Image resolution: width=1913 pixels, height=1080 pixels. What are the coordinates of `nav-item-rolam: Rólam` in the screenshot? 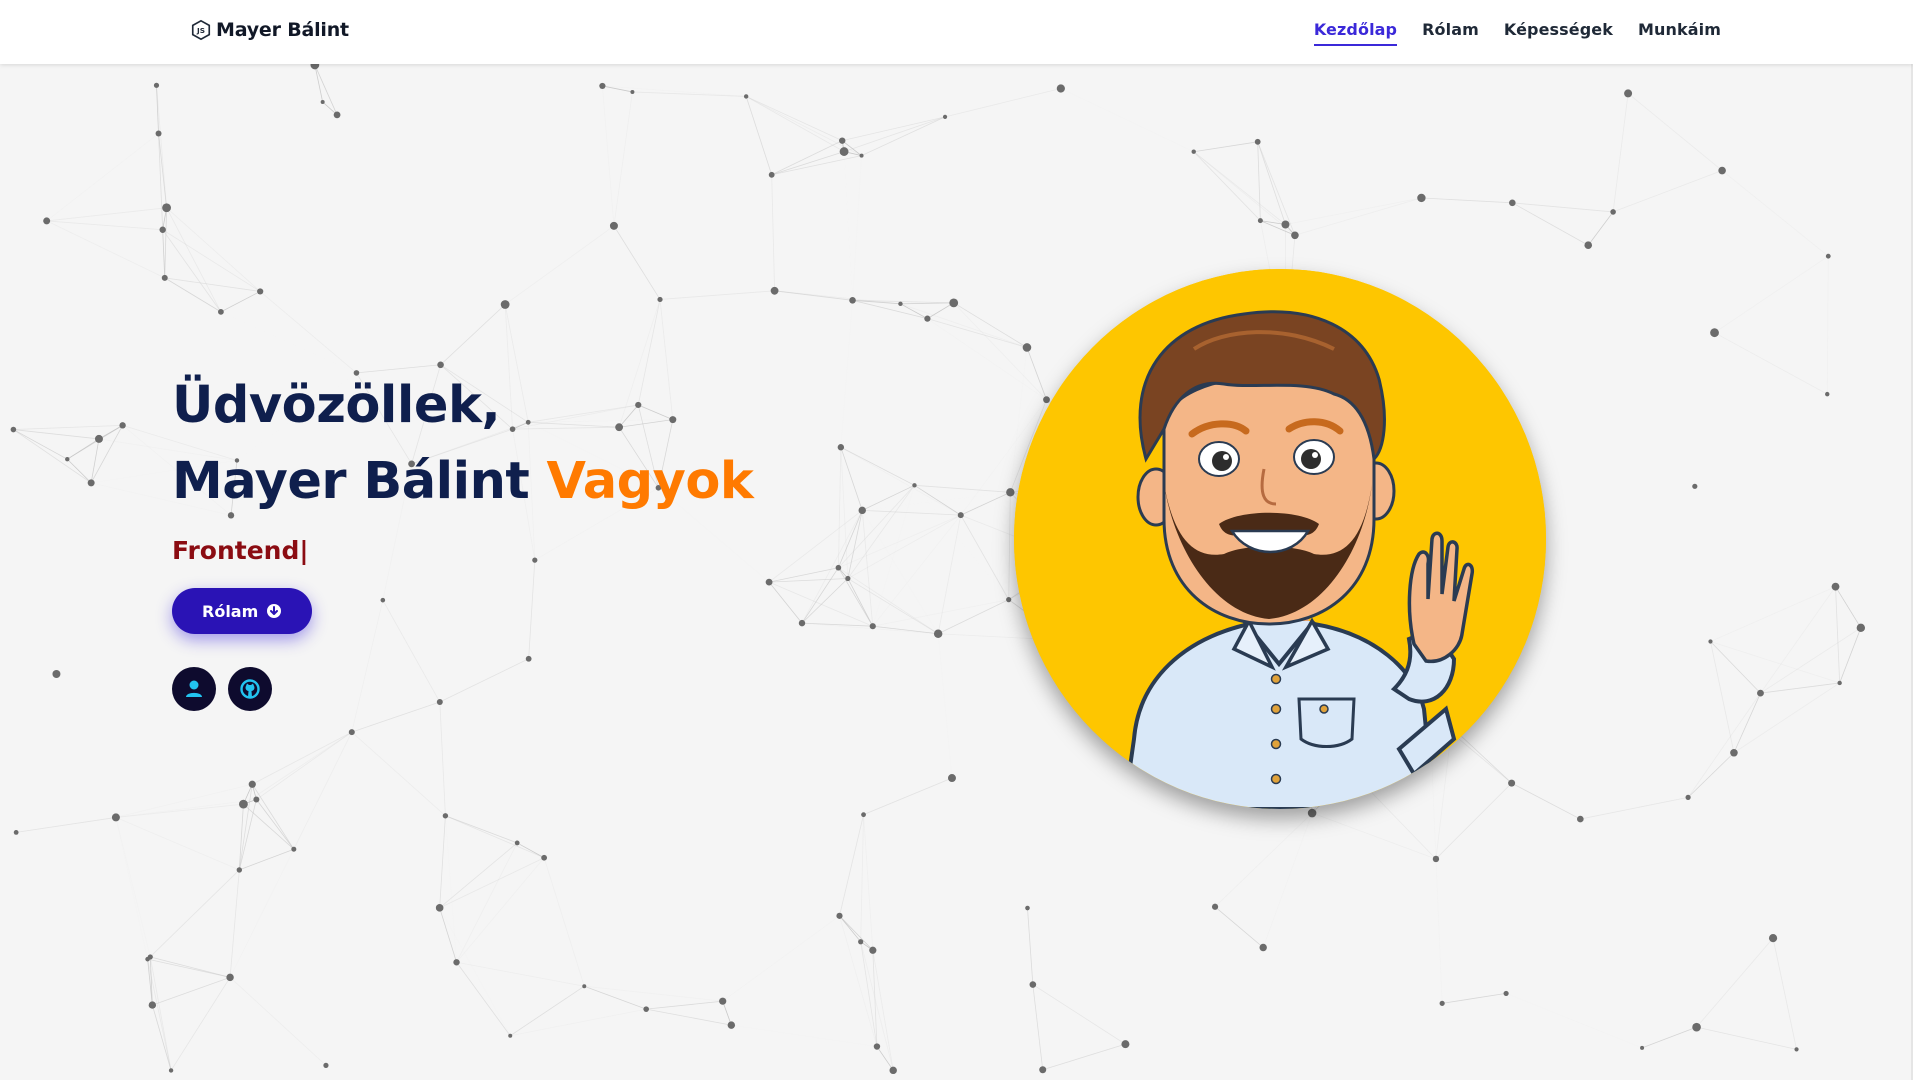 It's located at (1450, 33).